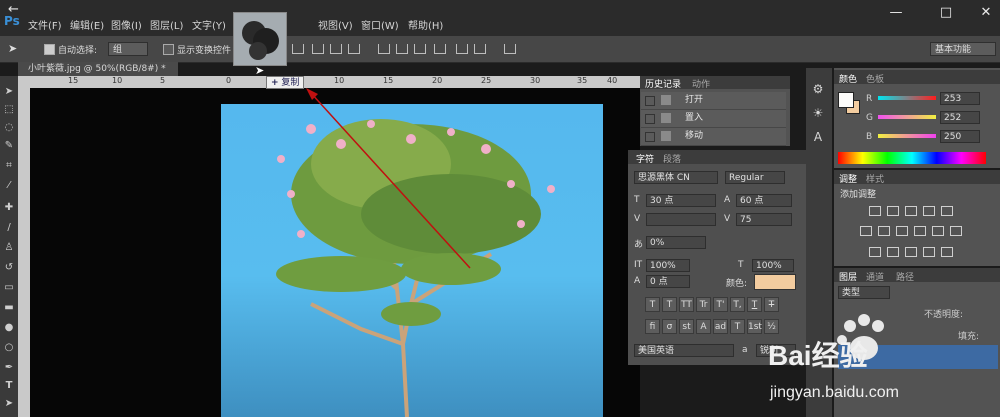 The width and height of the screenshot is (1000, 417). Describe the element at coordinates (720, 326) in the screenshot. I see `stylistic-alt-button: ad` at that location.